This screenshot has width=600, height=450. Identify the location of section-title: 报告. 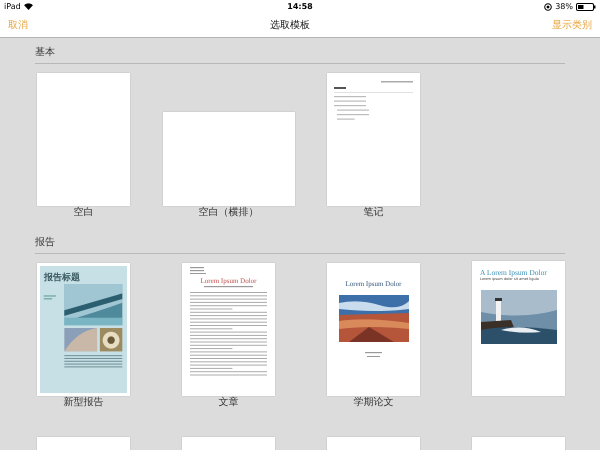
(45, 242).